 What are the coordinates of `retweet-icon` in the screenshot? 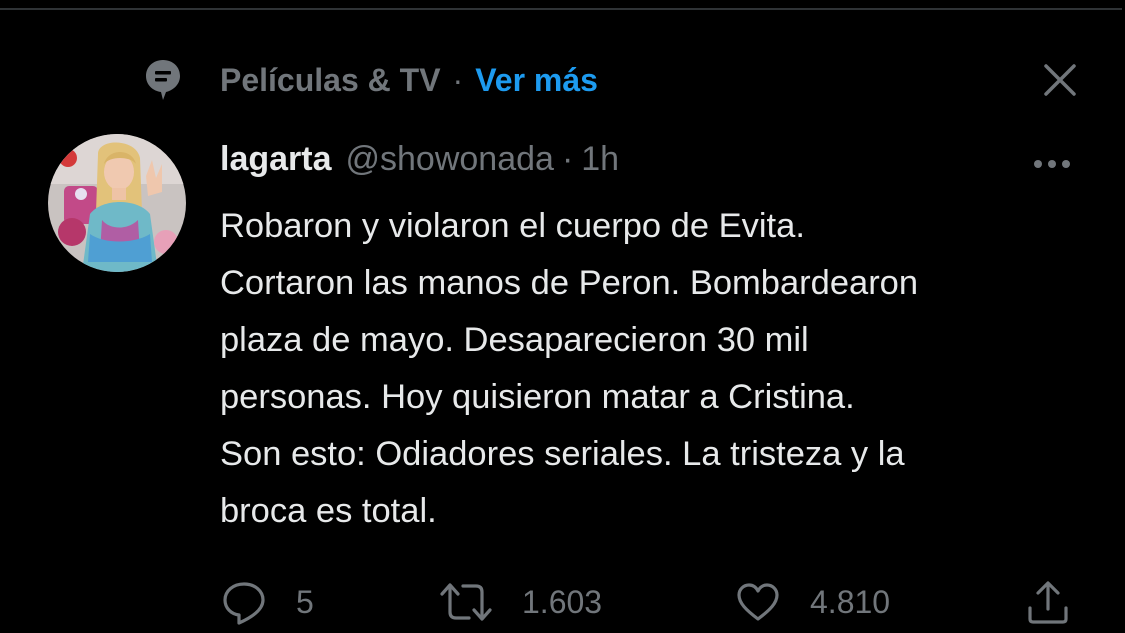 It's located at (466, 602).